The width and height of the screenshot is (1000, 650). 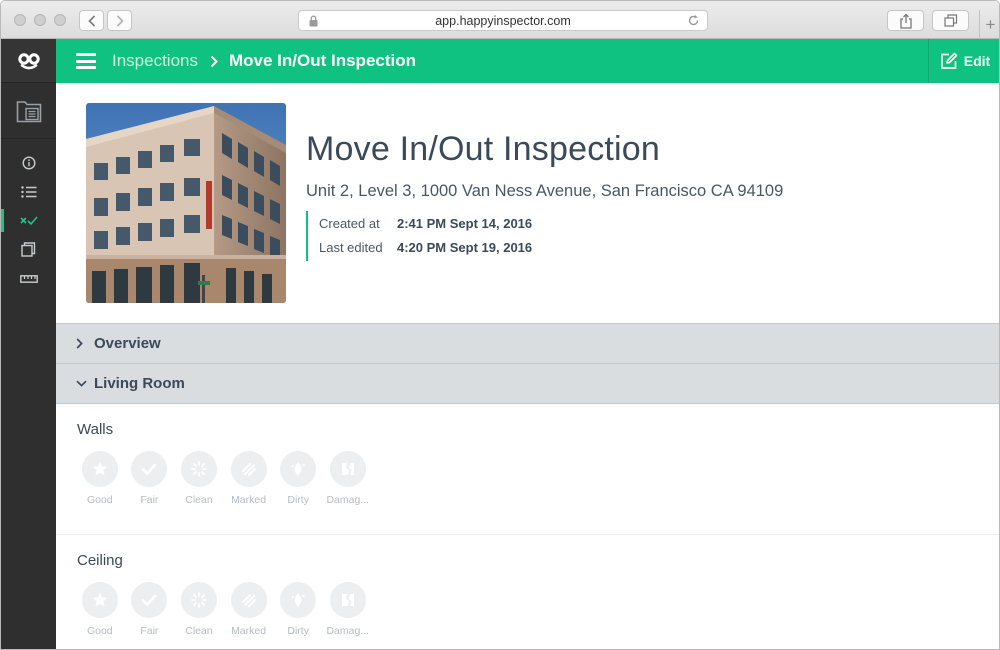 I want to click on ruler-icon, so click(x=28, y=278).